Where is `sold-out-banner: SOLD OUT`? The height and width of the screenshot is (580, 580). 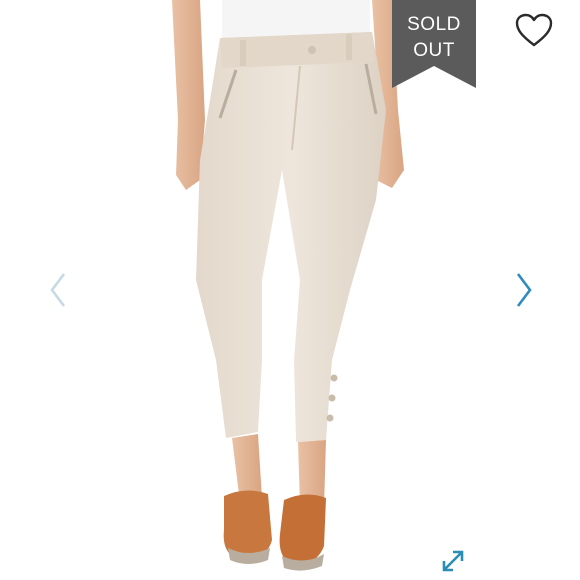
sold-out-banner: SOLD OUT is located at coordinates (434, 44).